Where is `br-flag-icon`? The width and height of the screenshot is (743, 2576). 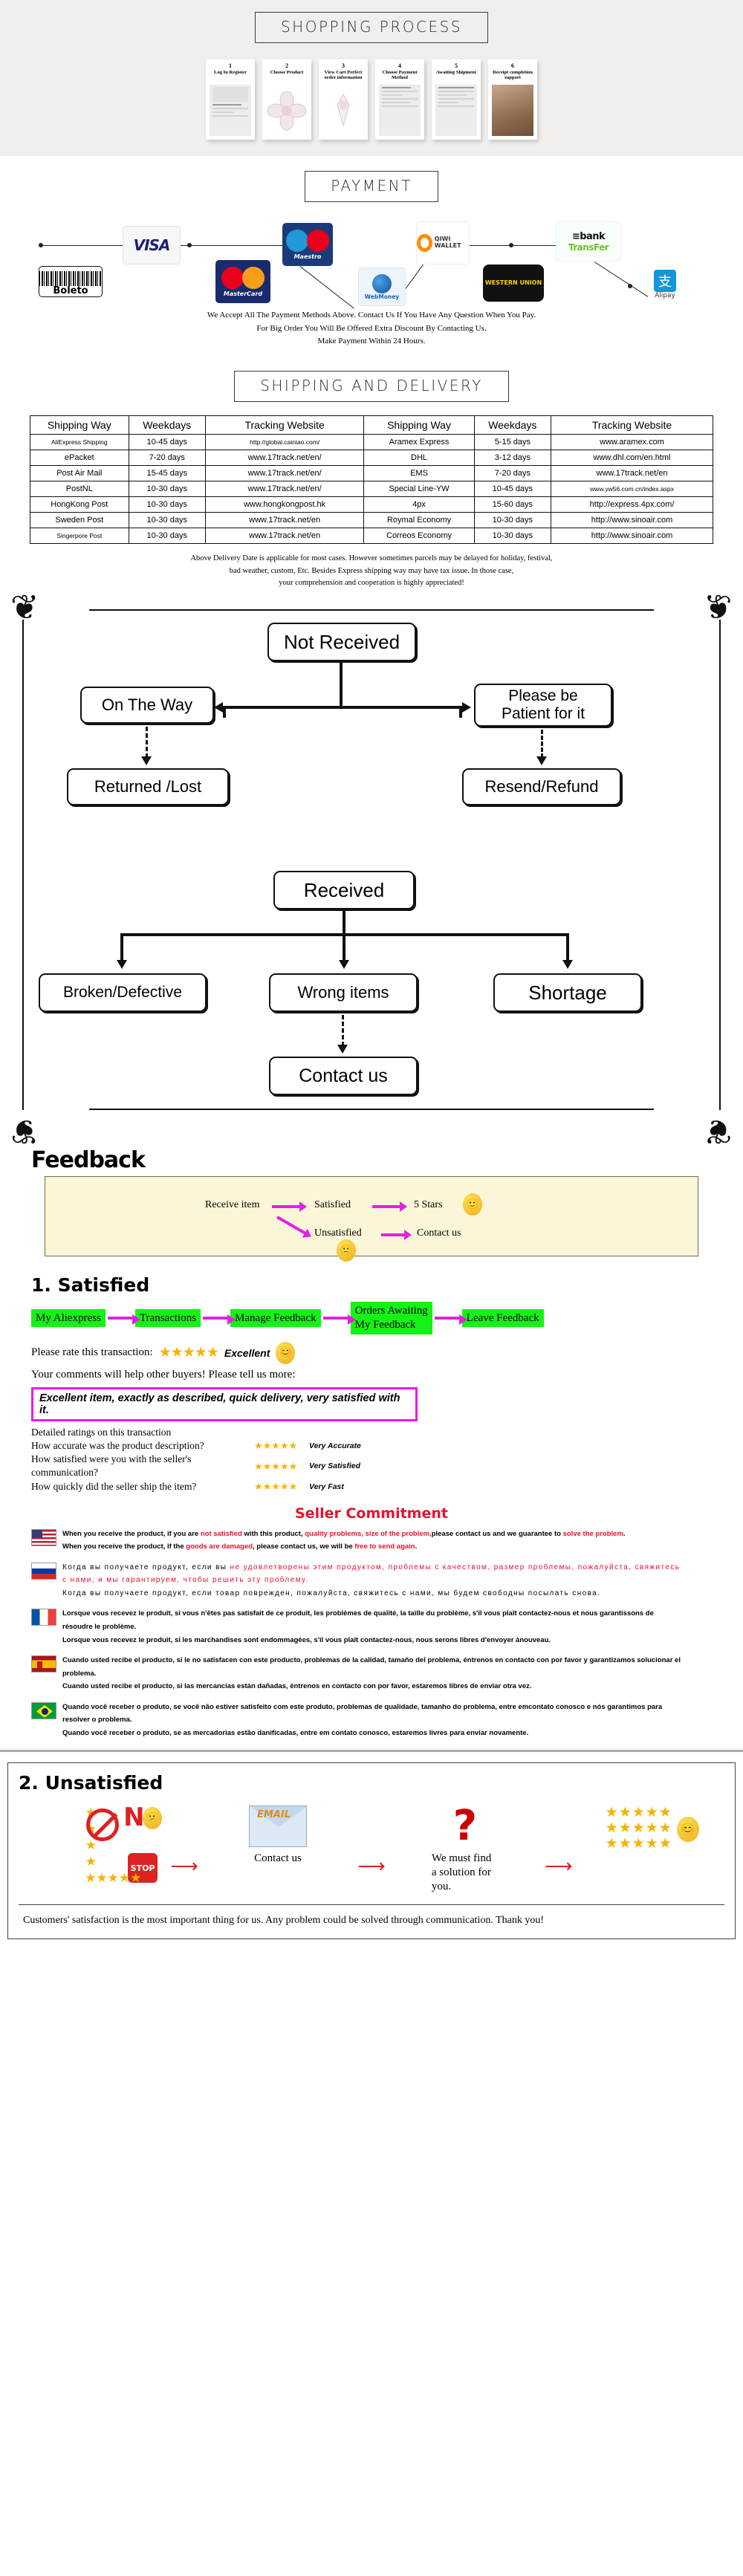
br-flag-icon is located at coordinates (43, 1710).